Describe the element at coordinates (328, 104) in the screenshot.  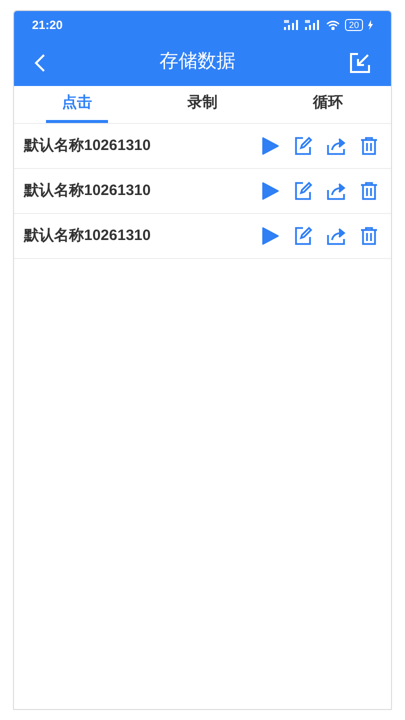
I see `tab: 循环` at that location.